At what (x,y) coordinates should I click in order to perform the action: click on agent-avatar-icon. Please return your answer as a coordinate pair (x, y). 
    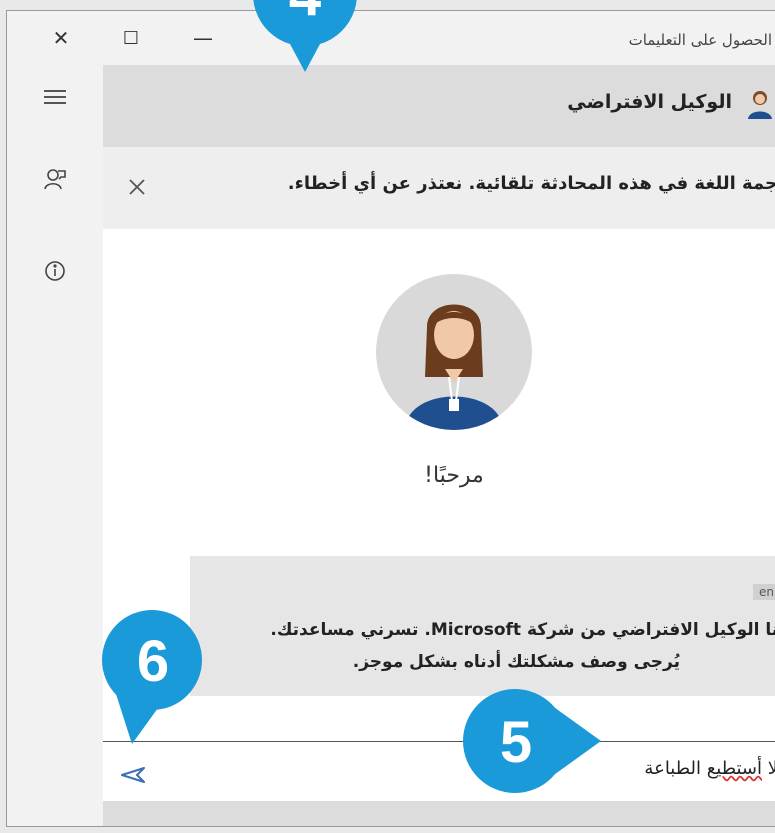
    Looking at the image, I should click on (759, 103).